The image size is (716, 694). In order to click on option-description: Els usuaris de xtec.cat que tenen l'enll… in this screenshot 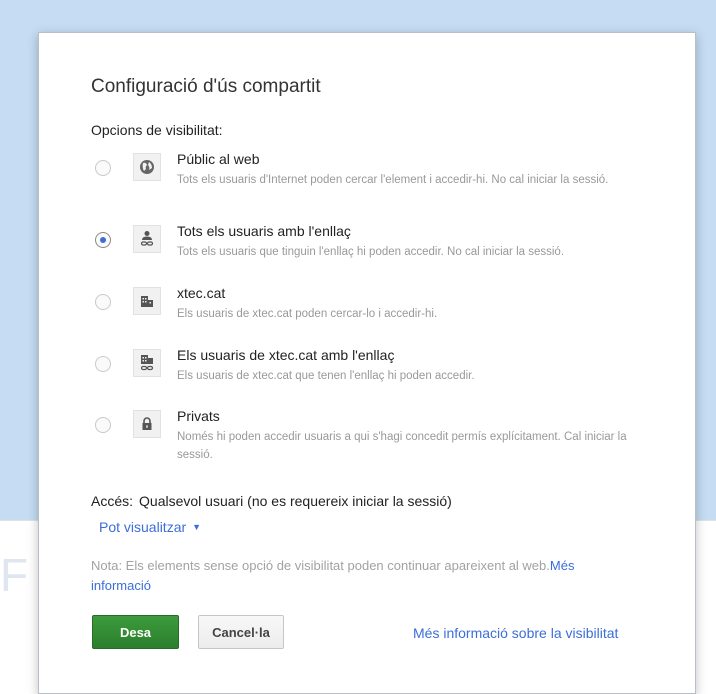, I will do `click(326, 376)`.